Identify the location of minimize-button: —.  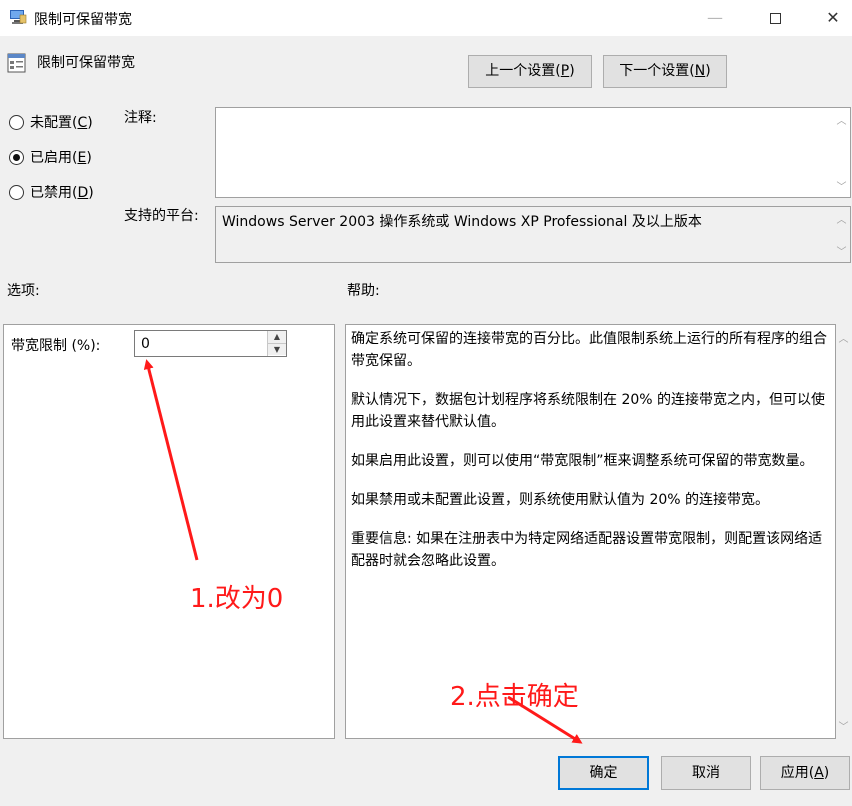
(715, 18).